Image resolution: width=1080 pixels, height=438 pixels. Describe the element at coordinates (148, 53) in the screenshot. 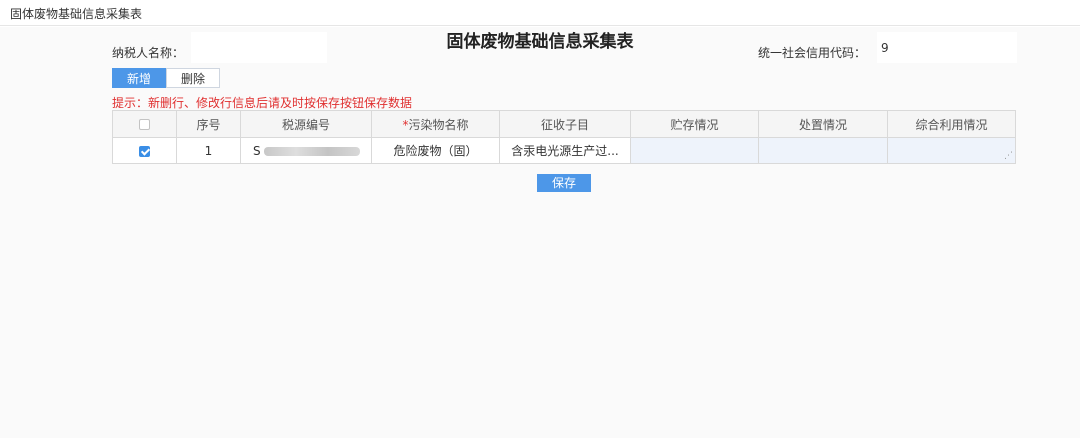

I see `taxpayer-label: 纳税人名称：` at that location.